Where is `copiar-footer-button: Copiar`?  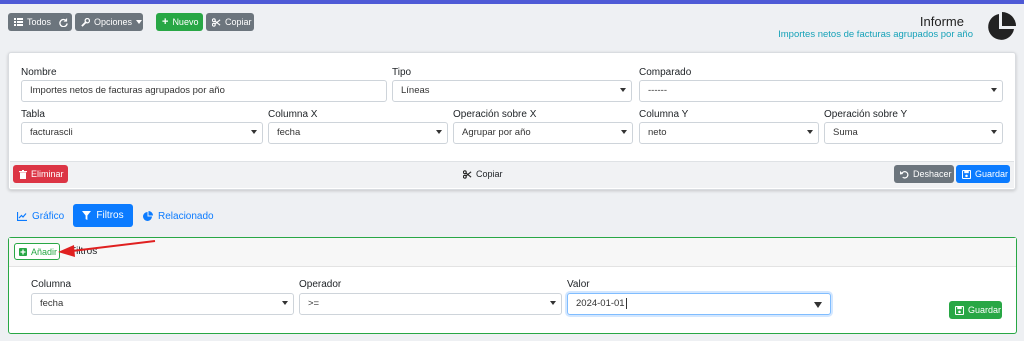
copiar-footer-button: Copiar is located at coordinates (481, 174).